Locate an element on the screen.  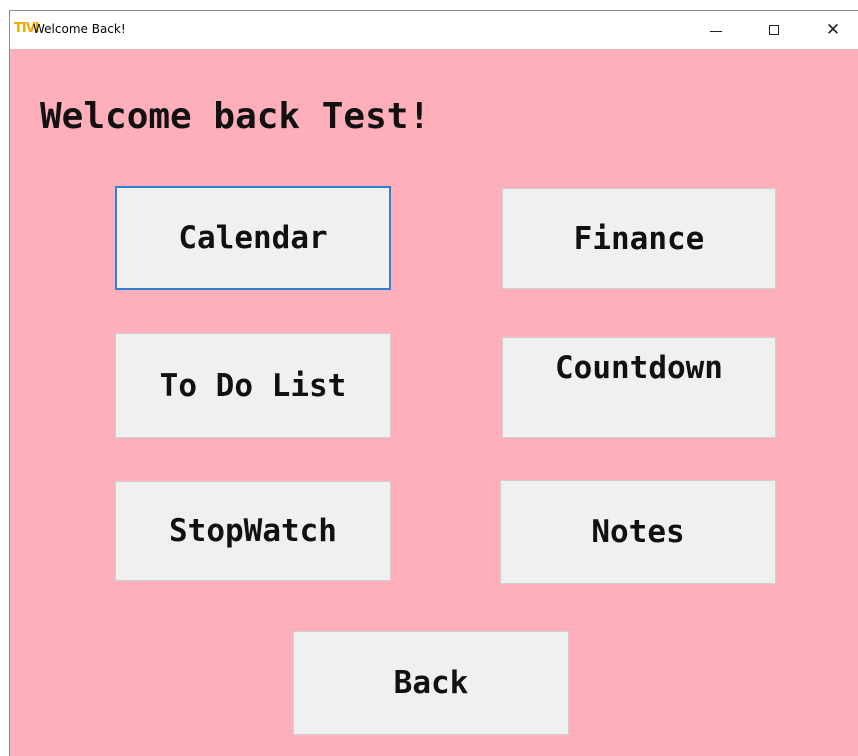
notes-button-label: Notes is located at coordinates (638, 532).